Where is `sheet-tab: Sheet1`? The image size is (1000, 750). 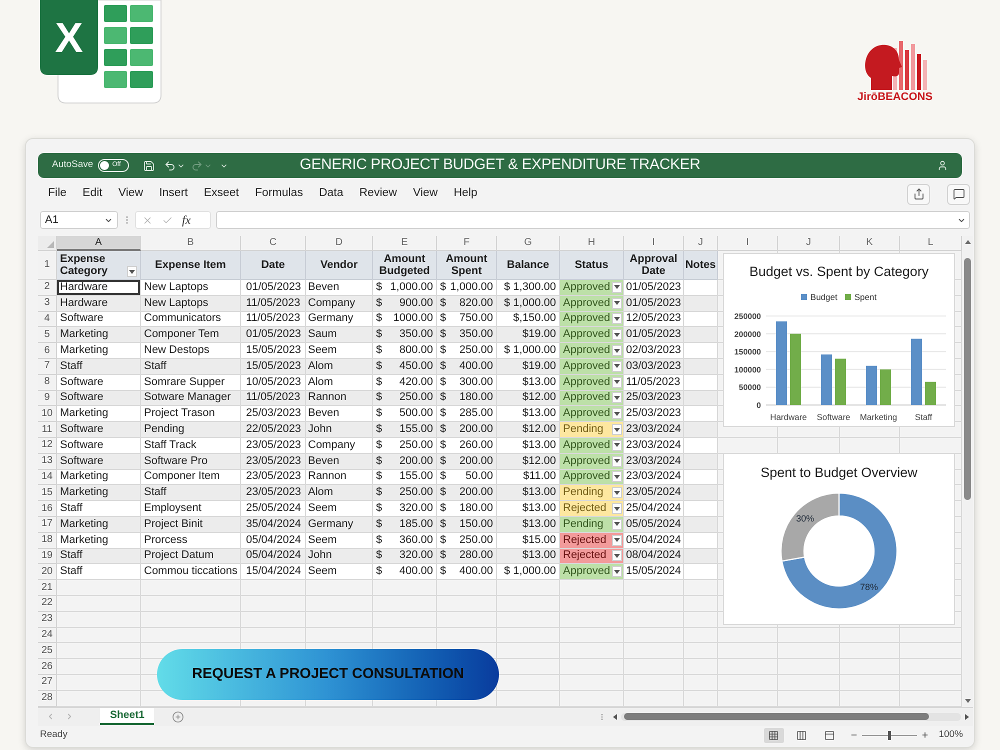
sheet-tab: Sheet1 is located at coordinates (127, 717).